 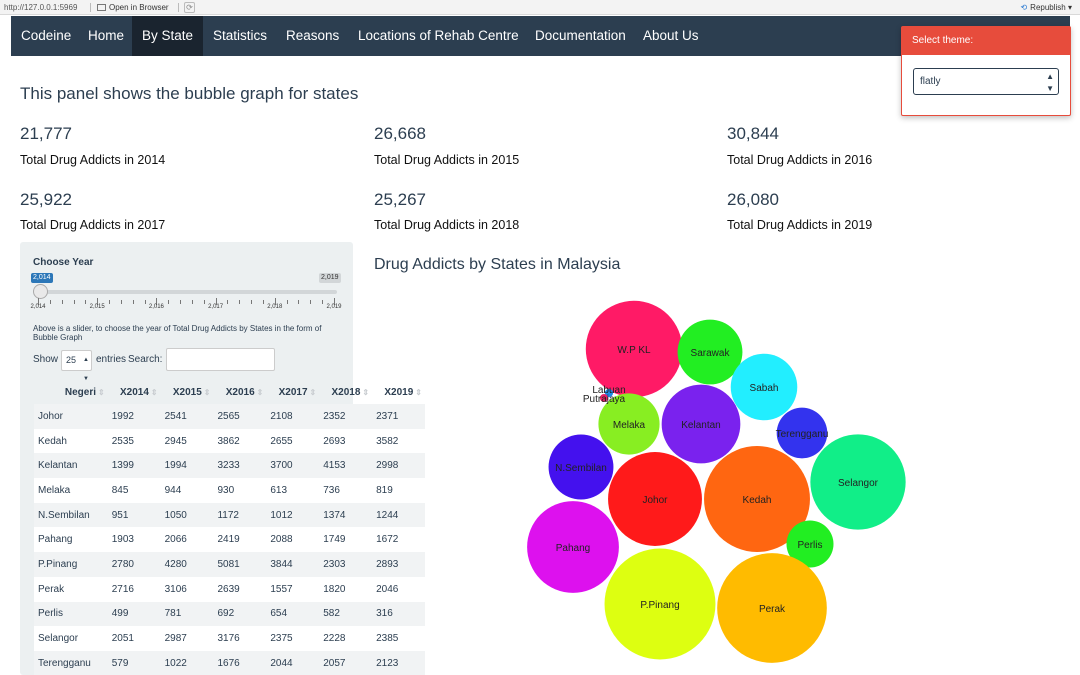 What do you see at coordinates (757, 500) in the screenshot?
I see `bubble-label: Kedah` at bounding box center [757, 500].